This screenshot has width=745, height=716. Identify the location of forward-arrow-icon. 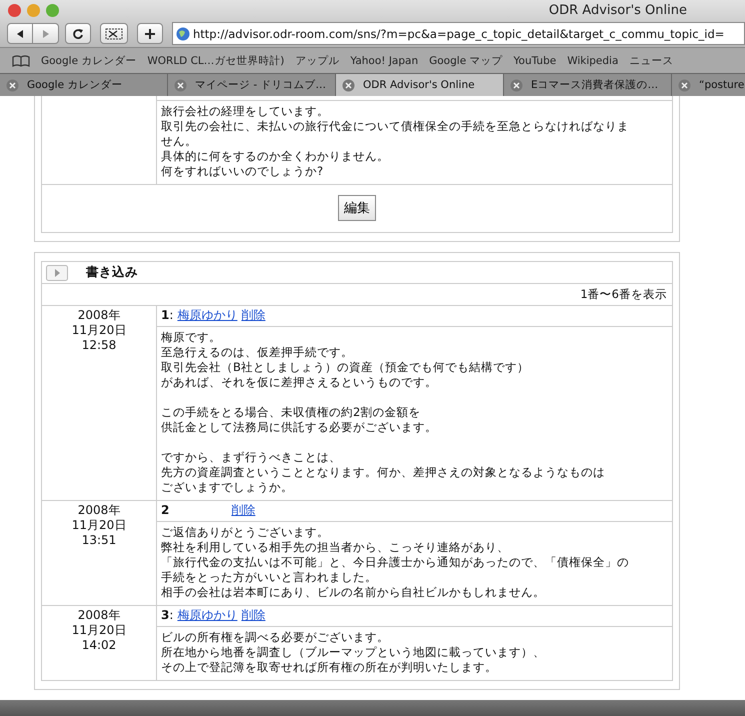
(45, 33).